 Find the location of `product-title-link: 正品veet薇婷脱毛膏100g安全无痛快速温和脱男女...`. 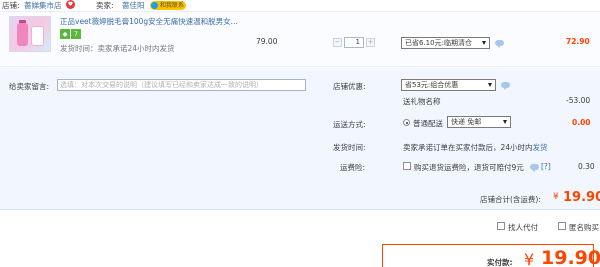

product-title-link: 正品veet薇婷脱毛膏100g安全无痛快速温和脱男女... is located at coordinates (149, 21).